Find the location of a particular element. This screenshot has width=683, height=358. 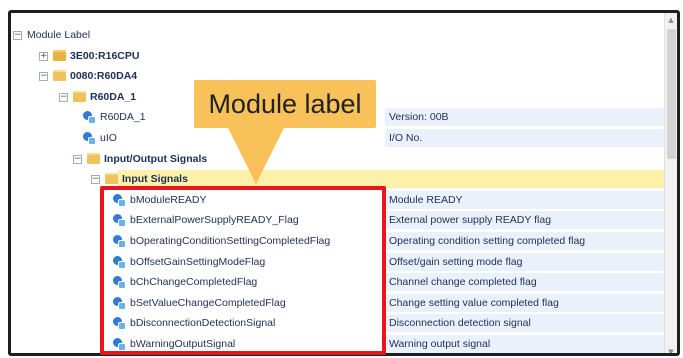

tree-folder-row: +3E00:R16CPU is located at coordinates (339, 56).